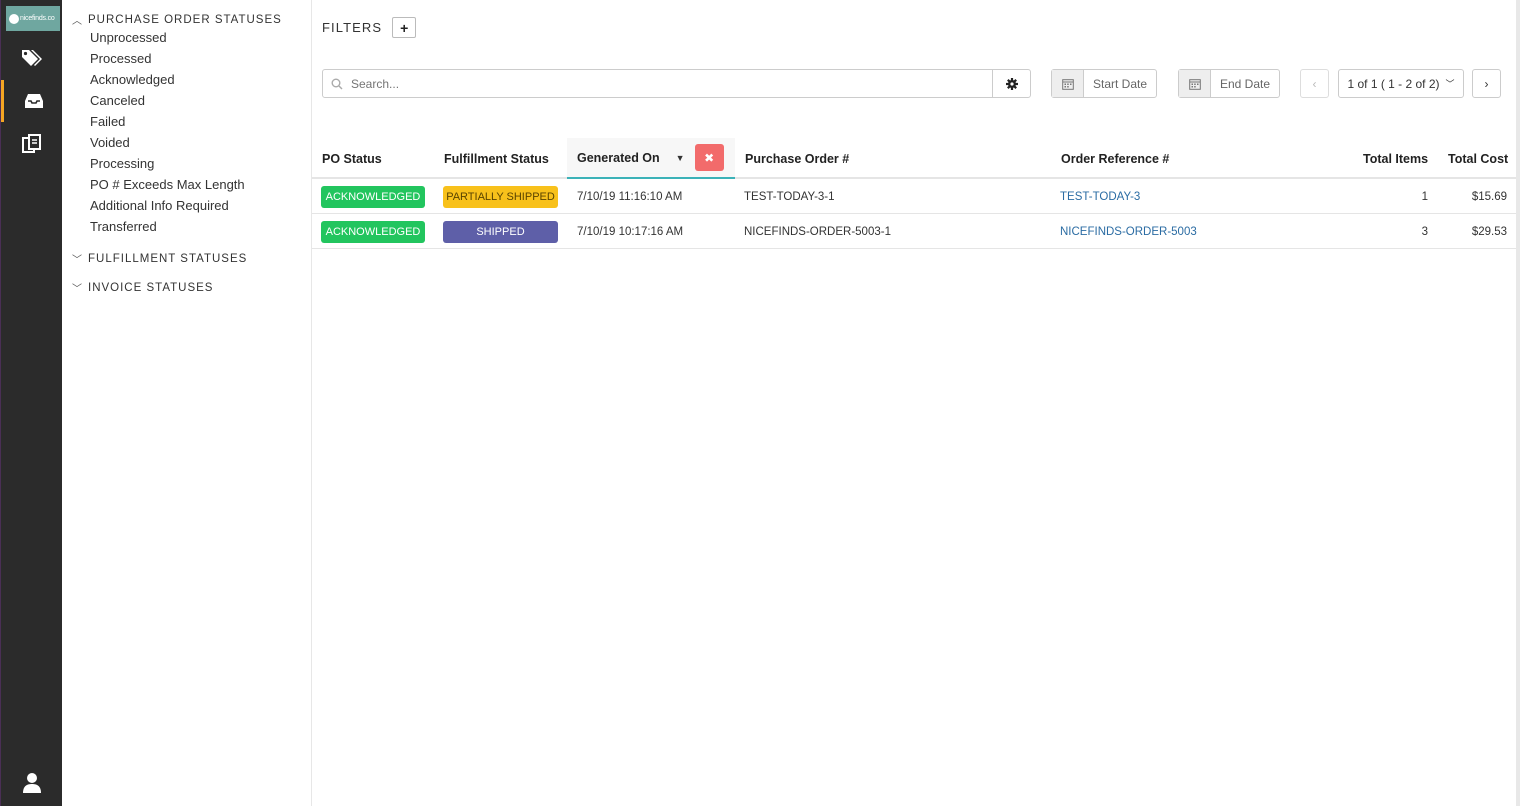  I want to click on col-total-cost: Total Cost, so click(1478, 158).